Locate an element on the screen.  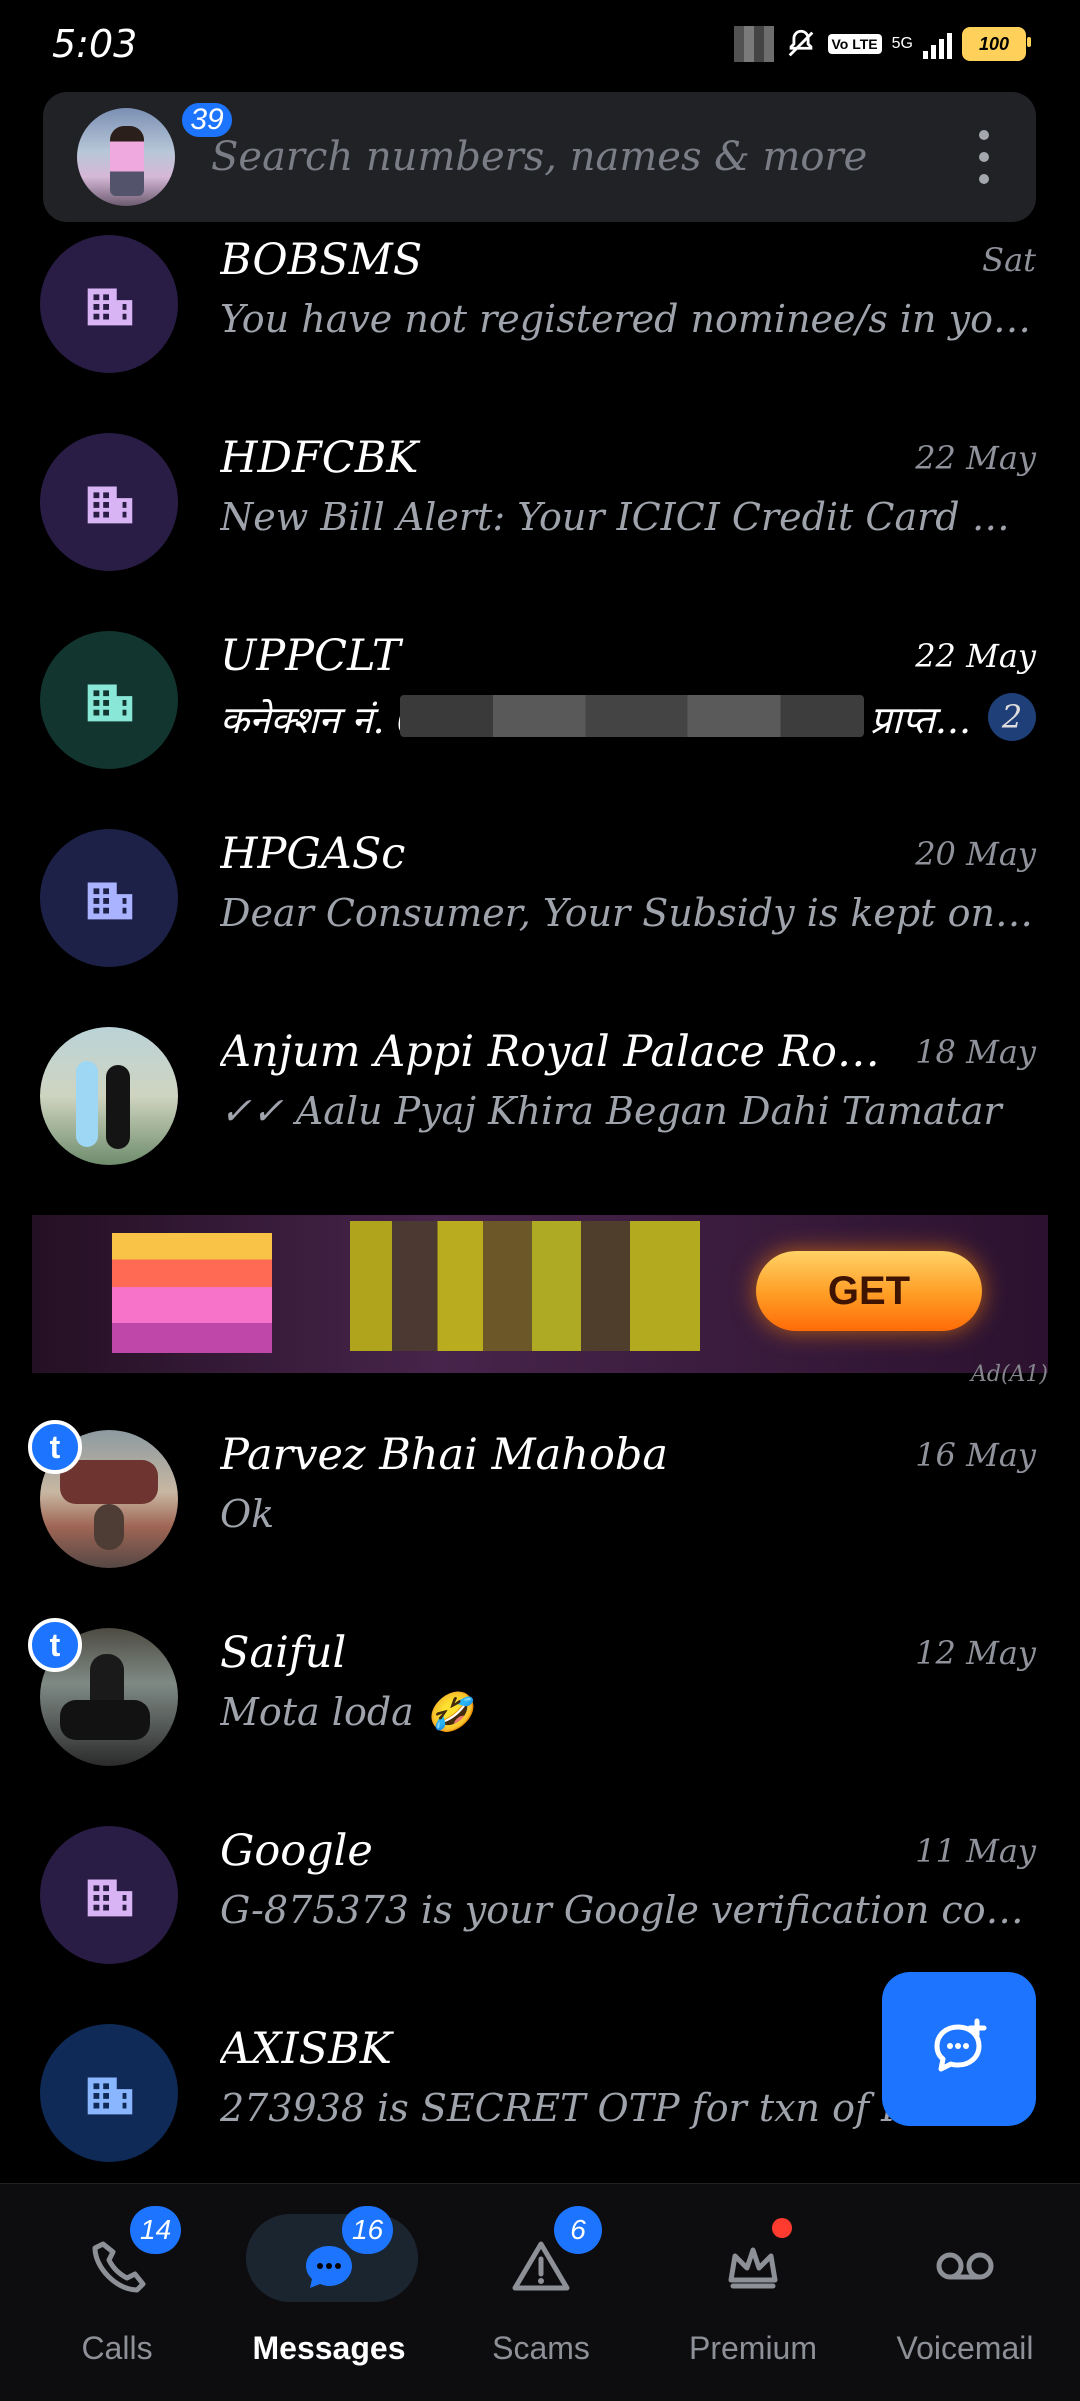
conversation-item: UPPCLT 22 May कनेक्शन नं. 6 प्राप्त... 2 is located at coordinates (540, 730).